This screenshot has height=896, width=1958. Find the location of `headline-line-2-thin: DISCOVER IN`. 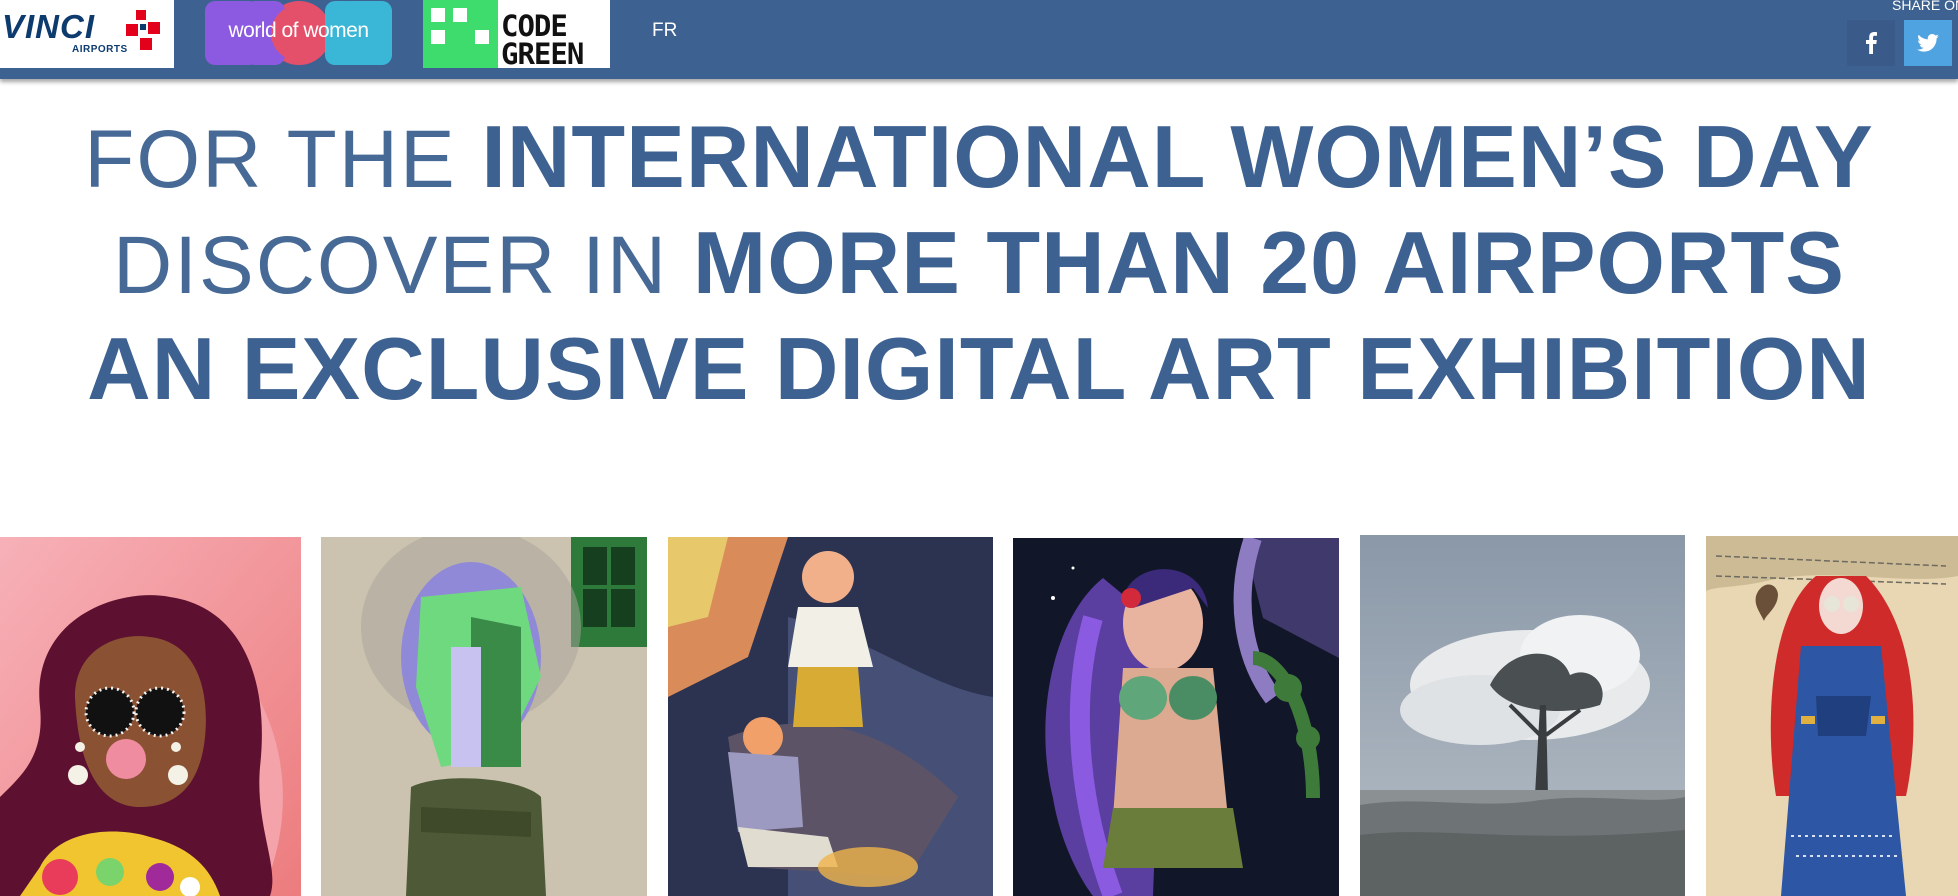

headline-line-2-thin: DISCOVER IN is located at coordinates (403, 265).